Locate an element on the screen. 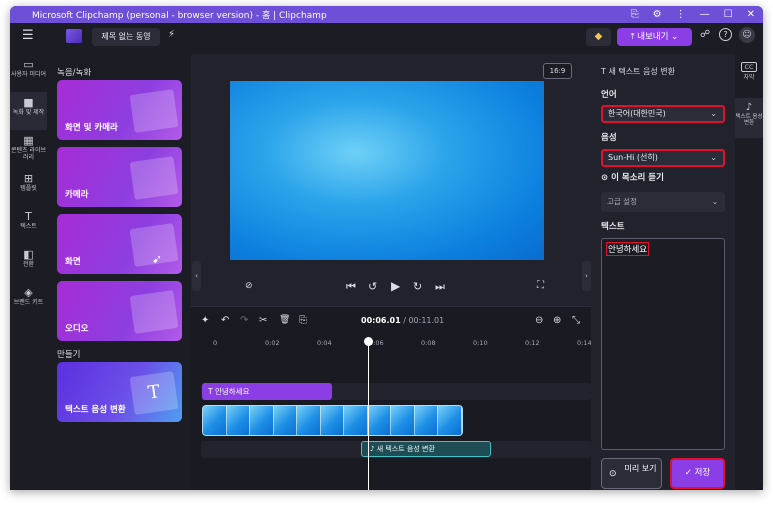 The image size is (773, 509). forward-5s-icon: ↻ is located at coordinates (417, 286).